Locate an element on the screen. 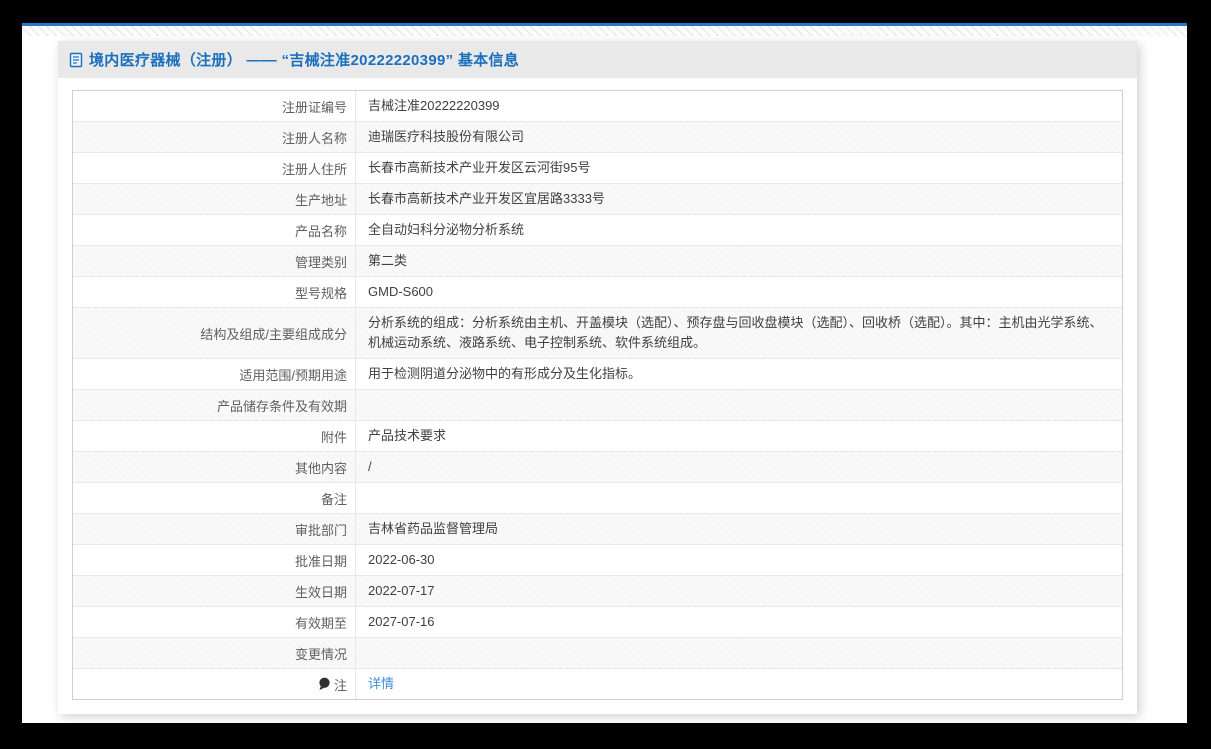 This screenshot has width=1211, height=749. table-row: 注册人住所 长春市高新技术产业开发区云河街95号 is located at coordinates (597, 168).